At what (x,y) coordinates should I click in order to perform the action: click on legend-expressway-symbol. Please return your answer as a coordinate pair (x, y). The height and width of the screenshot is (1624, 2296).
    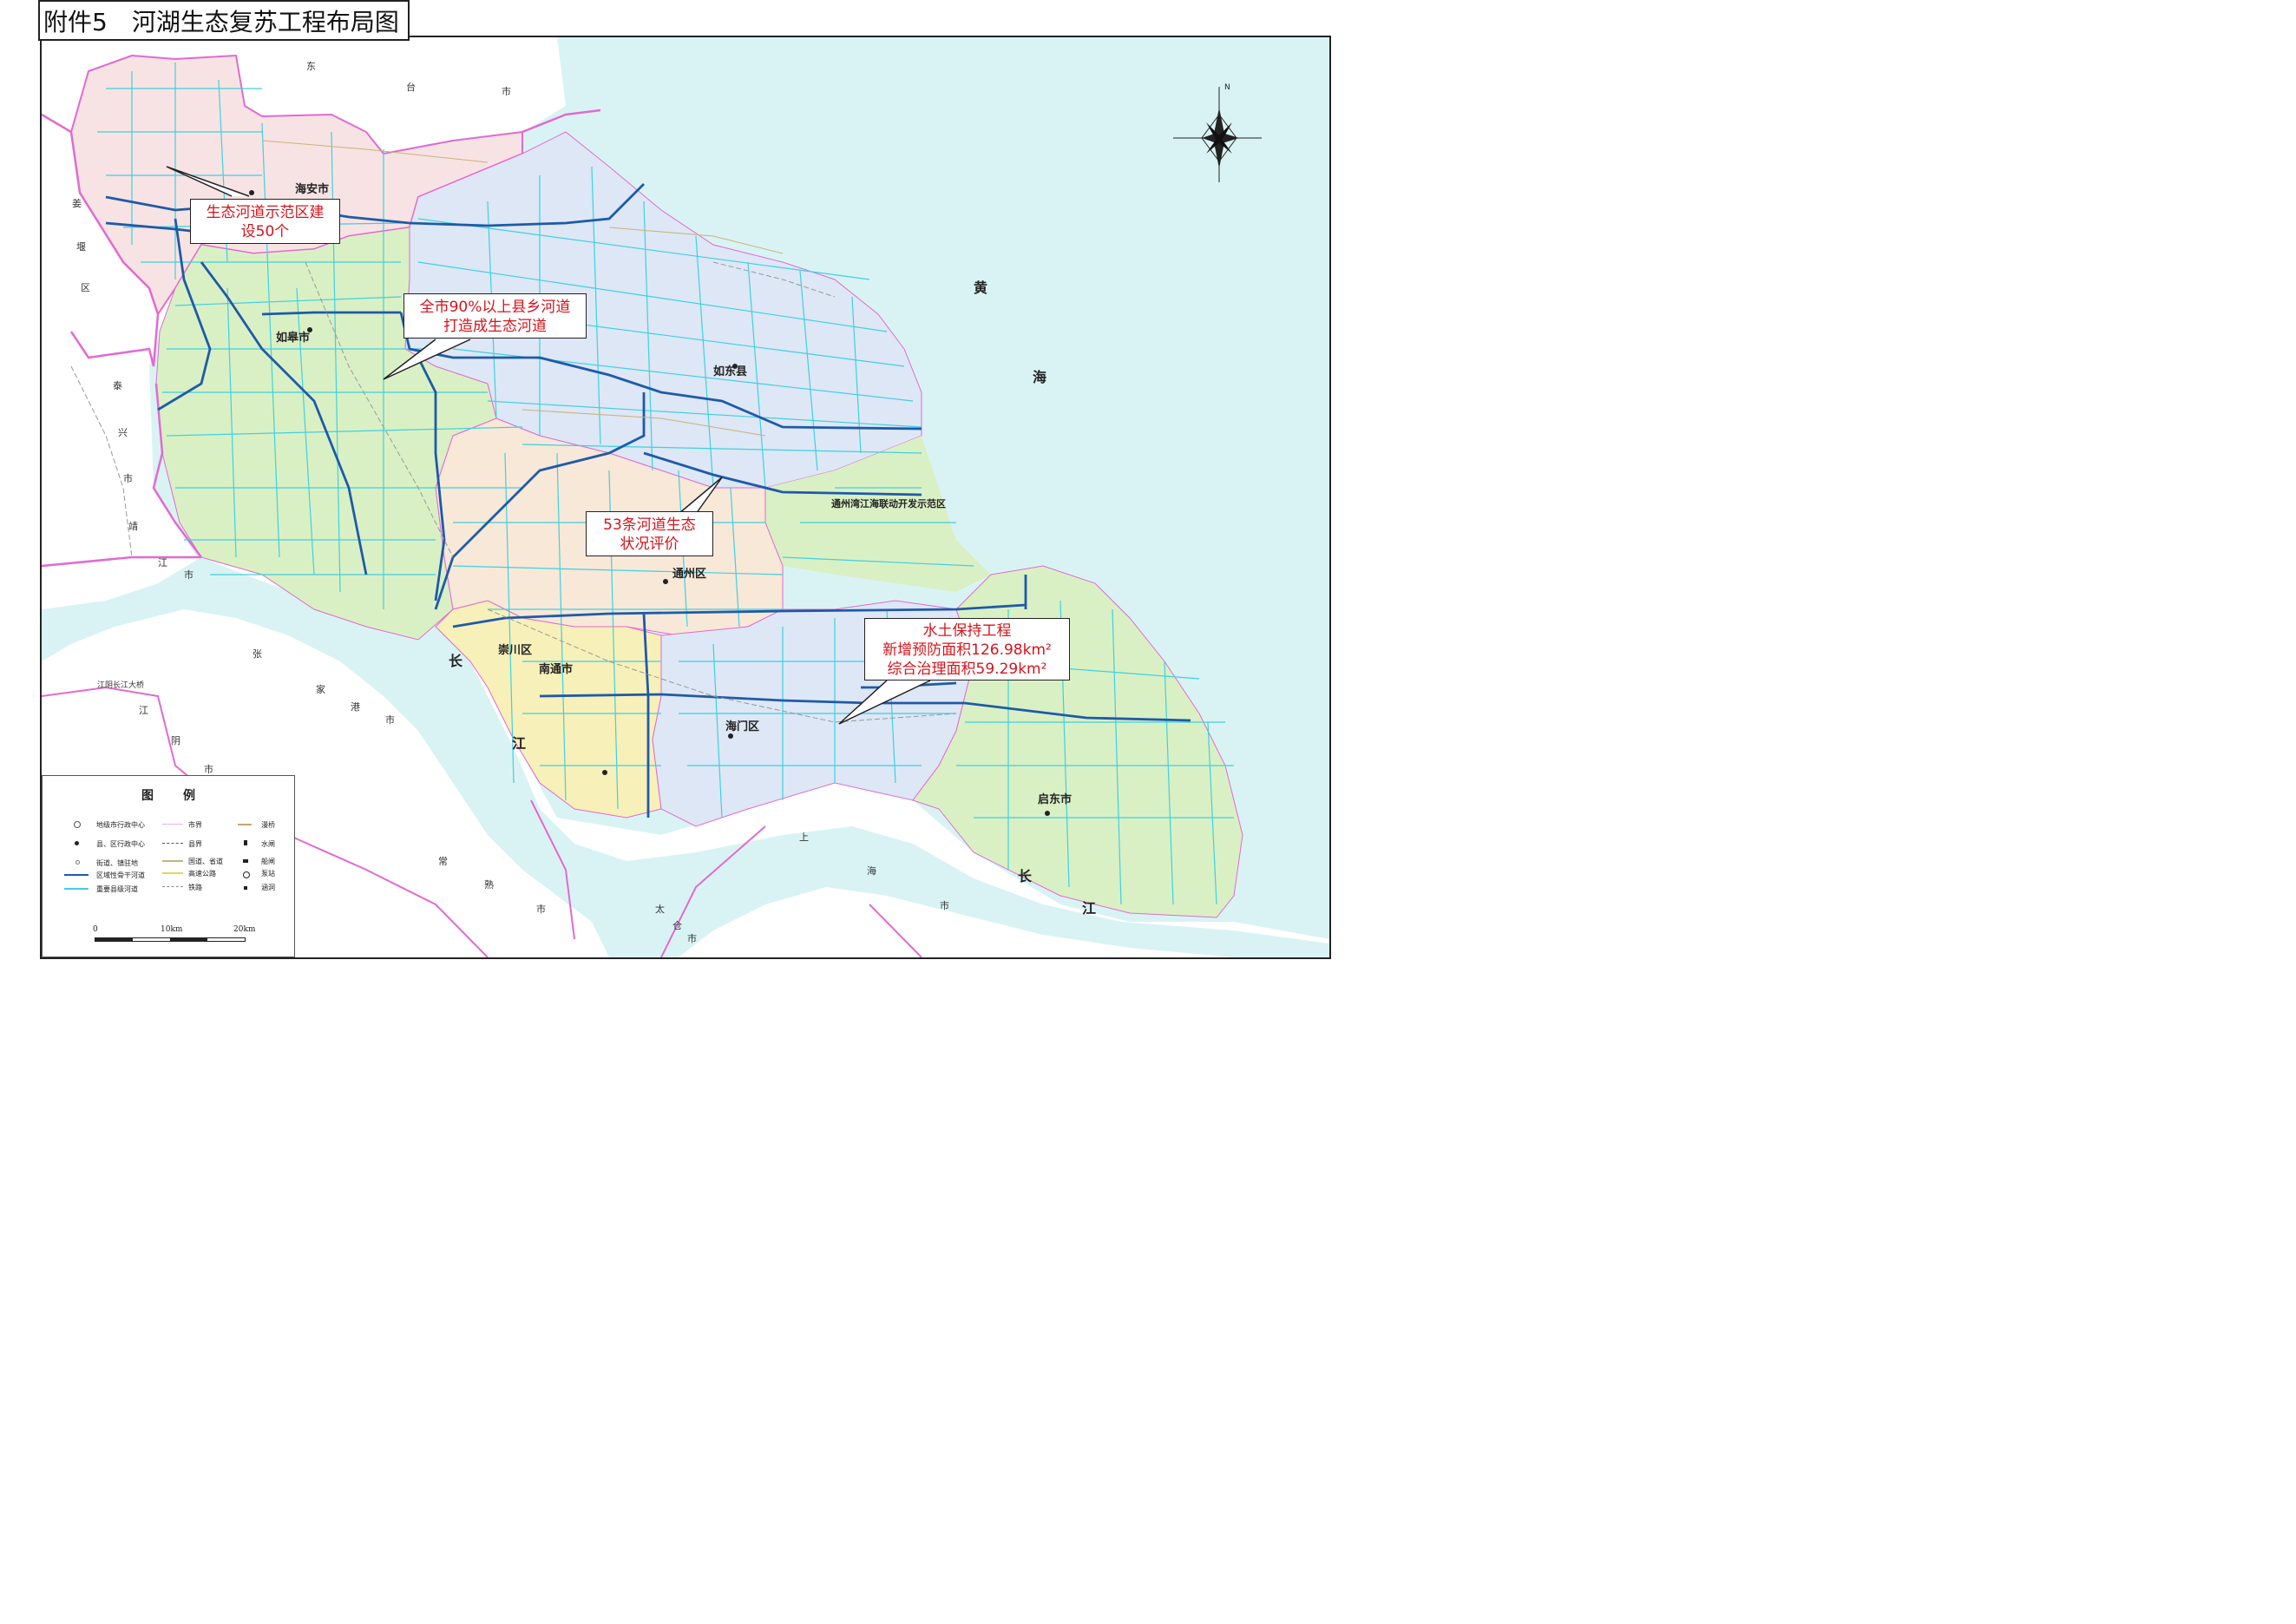
    Looking at the image, I should click on (172, 873).